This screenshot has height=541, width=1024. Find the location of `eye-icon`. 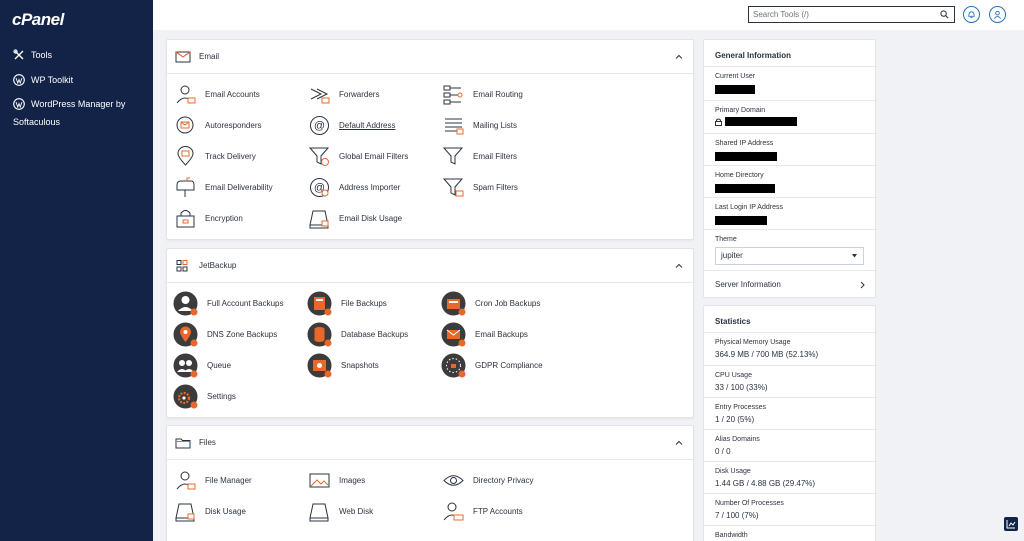

eye-icon is located at coordinates (453, 480).